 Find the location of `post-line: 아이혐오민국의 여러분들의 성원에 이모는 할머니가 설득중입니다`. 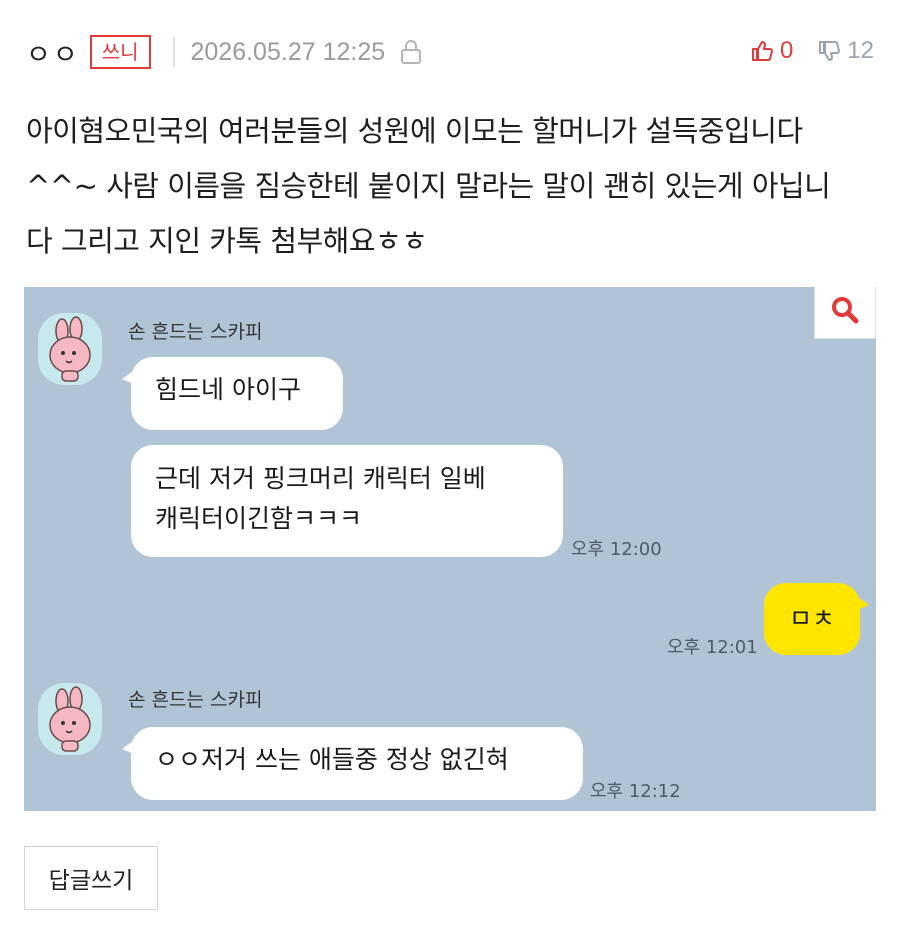

post-line: 아이혐오민국의 여러분들의 성원에 이모는 할머니가 설득중입니다 is located at coordinates (414, 131).